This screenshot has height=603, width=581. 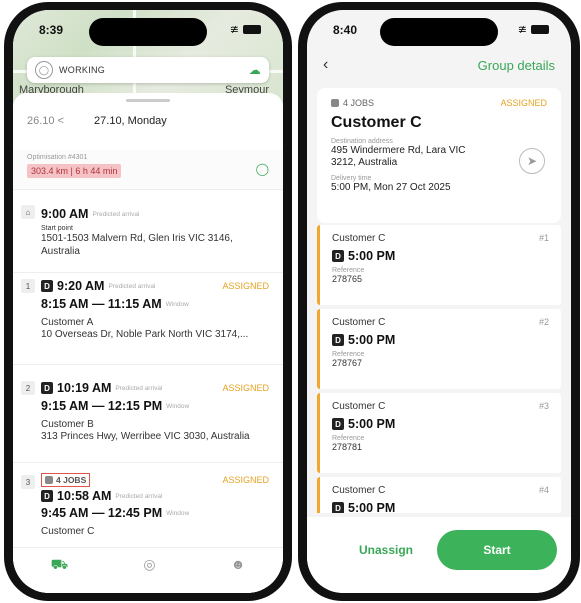 I want to click on job-card-3: Customer C #3 D 5:00 PM Reference 278781, so click(x=439, y=433).